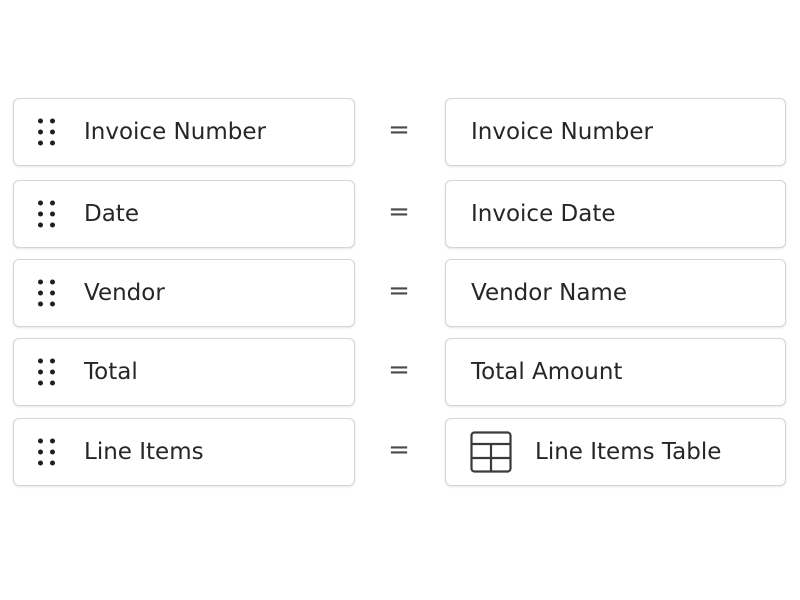 The width and height of the screenshot is (800, 600). I want to click on target-field-total-amount: Total Amount, so click(615, 372).